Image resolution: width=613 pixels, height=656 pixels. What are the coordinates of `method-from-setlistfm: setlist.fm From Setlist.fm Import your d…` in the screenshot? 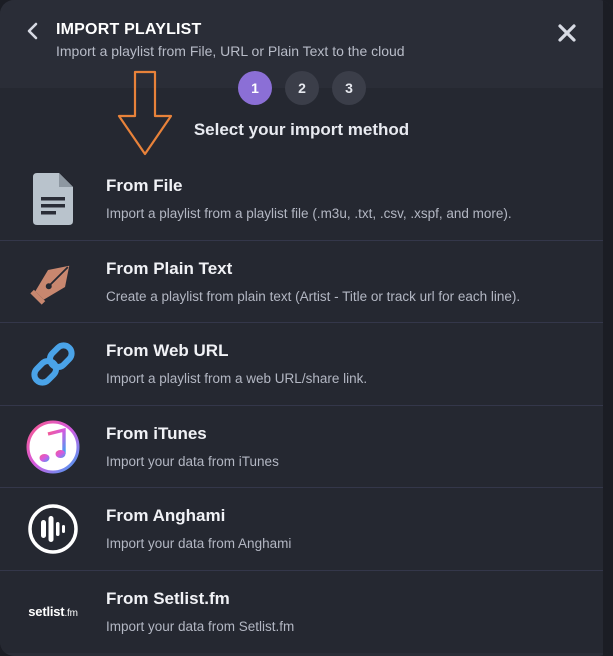 It's located at (301, 611).